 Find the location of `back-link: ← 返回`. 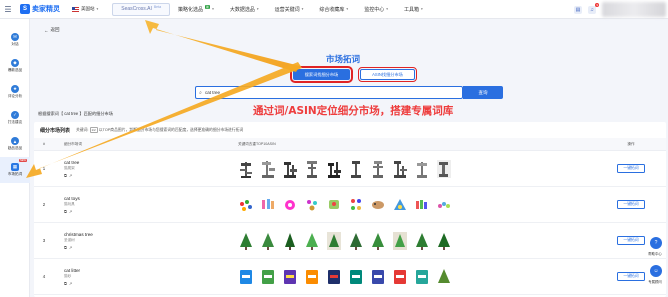

back-link: ← 返回 is located at coordinates (52, 30).